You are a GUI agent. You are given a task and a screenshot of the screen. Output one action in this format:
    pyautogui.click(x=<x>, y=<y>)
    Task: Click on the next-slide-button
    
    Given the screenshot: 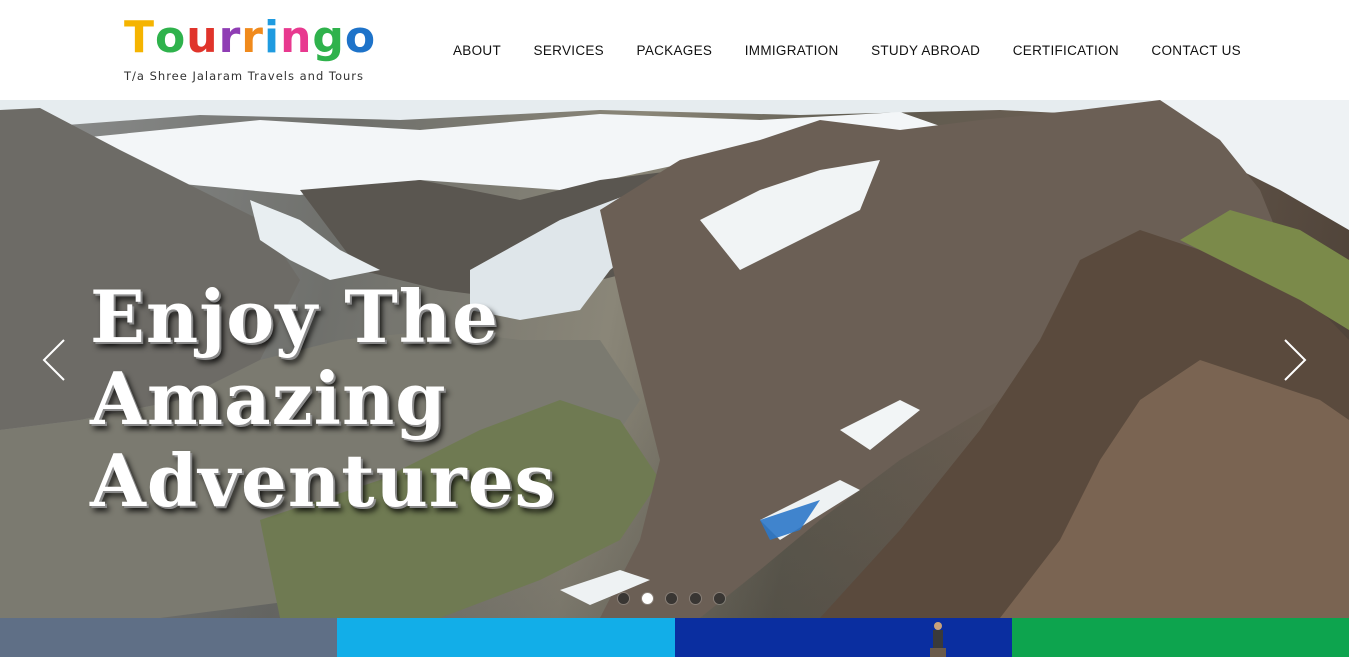 What is the action you would take?
    pyautogui.click(x=1295, y=360)
    